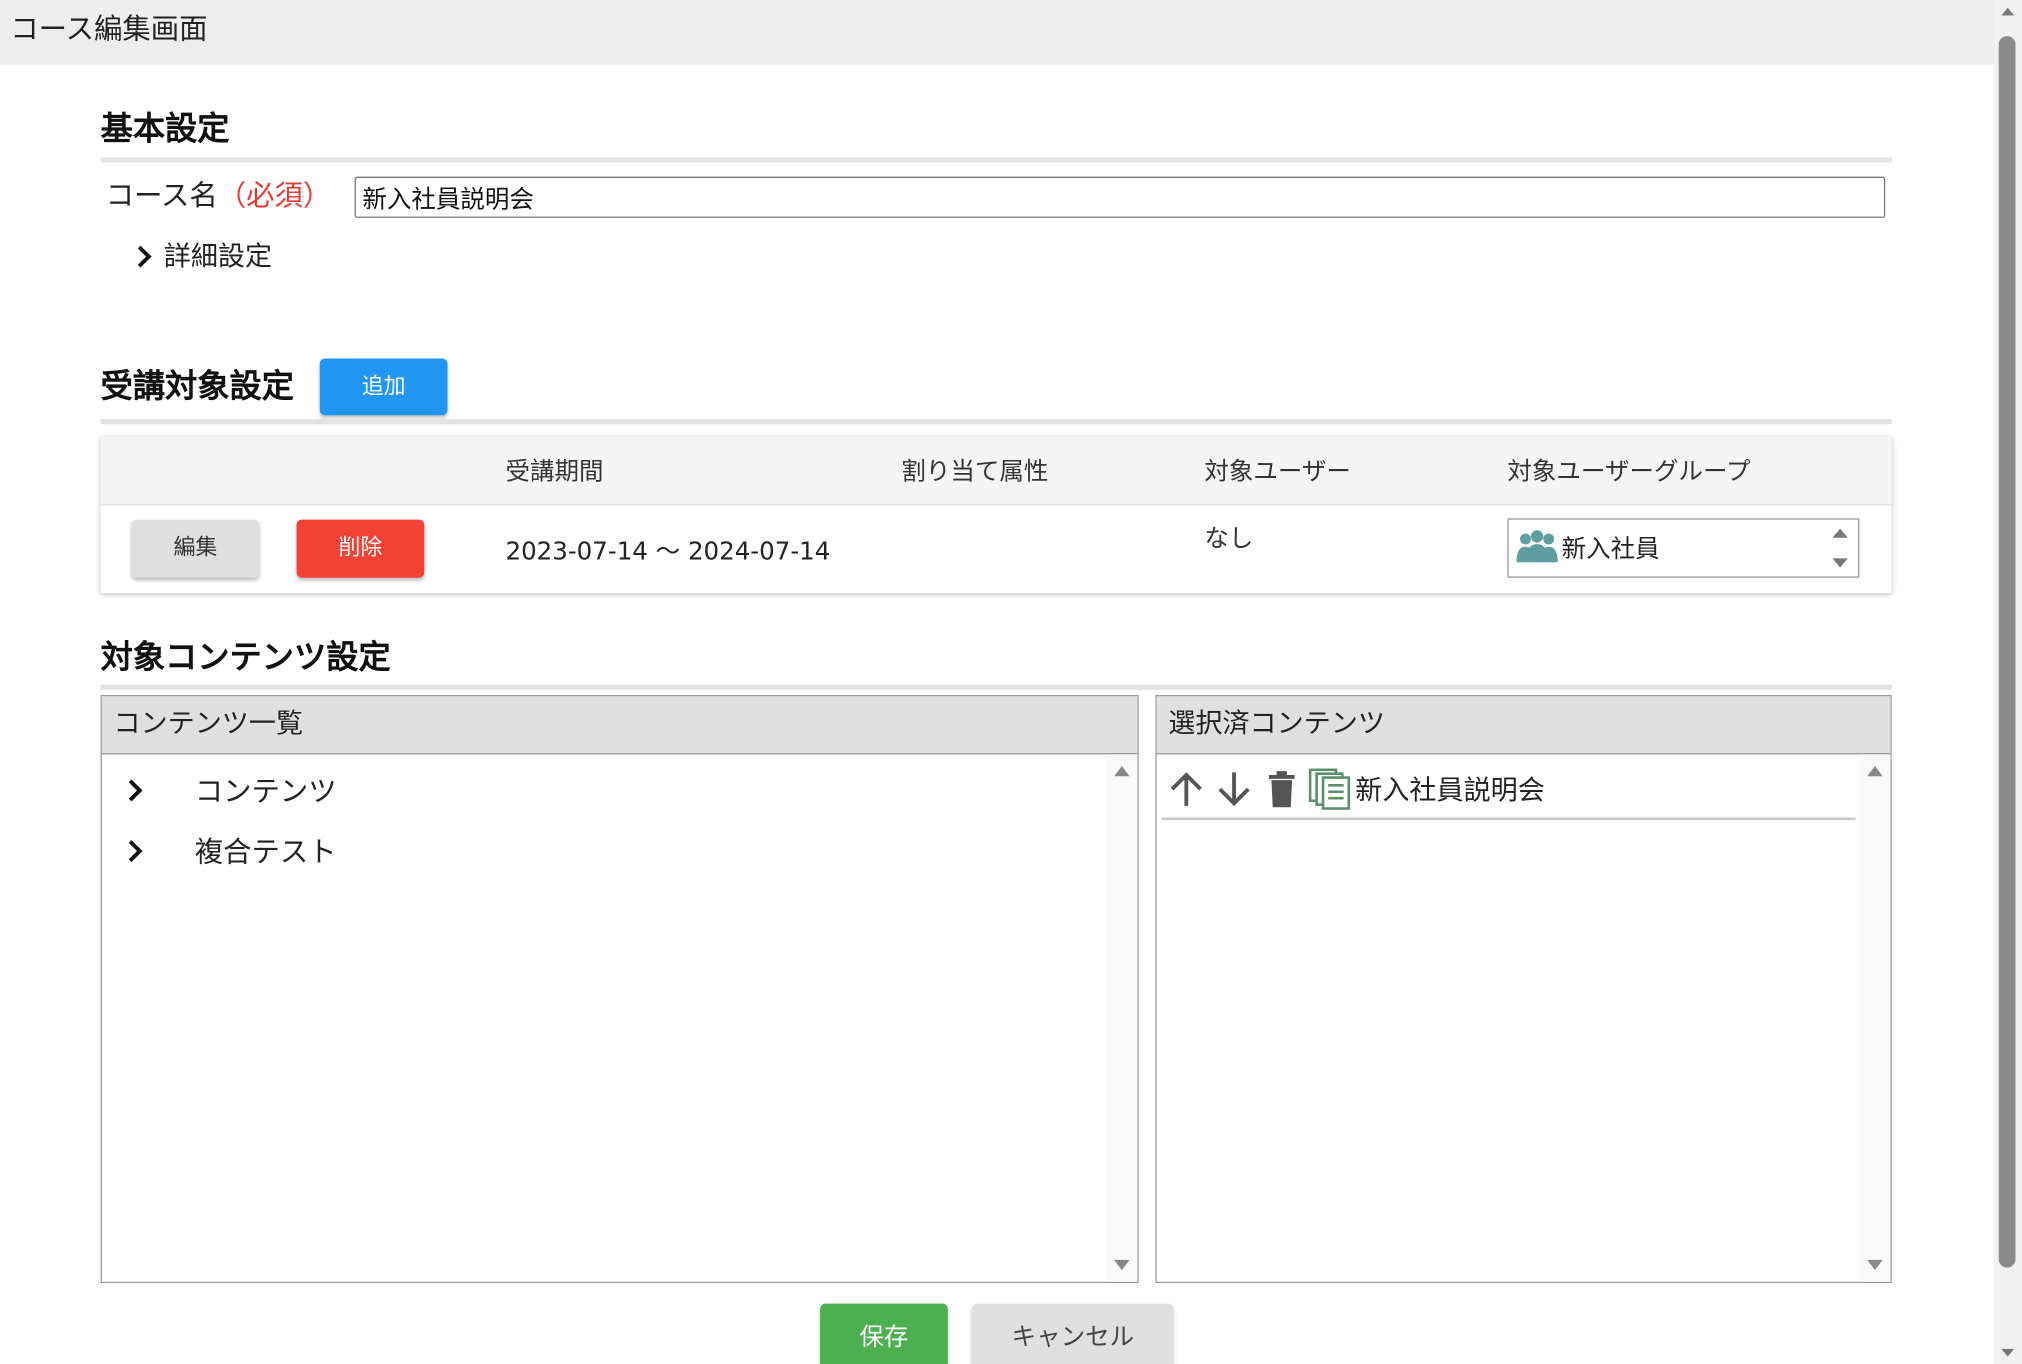 This screenshot has height=1364, width=2022. What do you see at coordinates (996, 160) in the screenshot?
I see `basic-settings-divider` at bounding box center [996, 160].